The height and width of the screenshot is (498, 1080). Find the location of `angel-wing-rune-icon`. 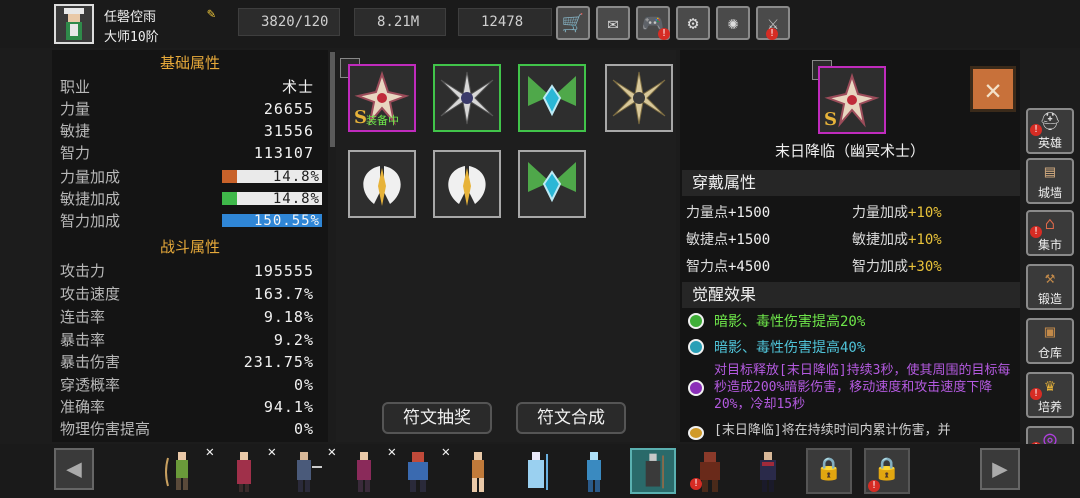

angel-wing-rune-icon is located at coordinates (382, 186).